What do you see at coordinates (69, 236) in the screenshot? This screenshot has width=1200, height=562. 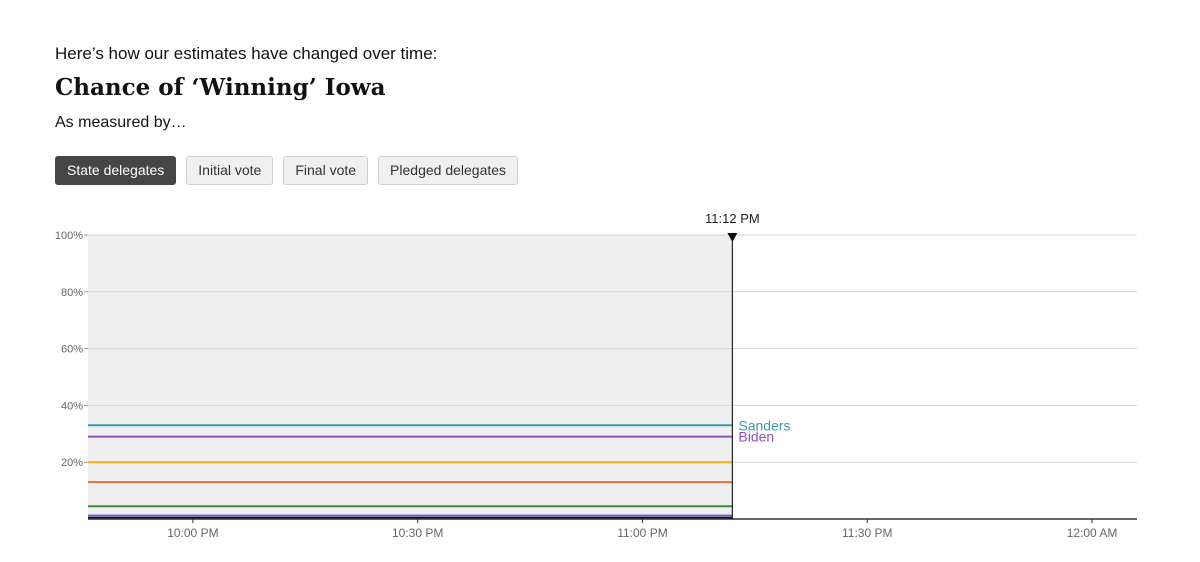 I see `y-tick-label: 100%` at bounding box center [69, 236].